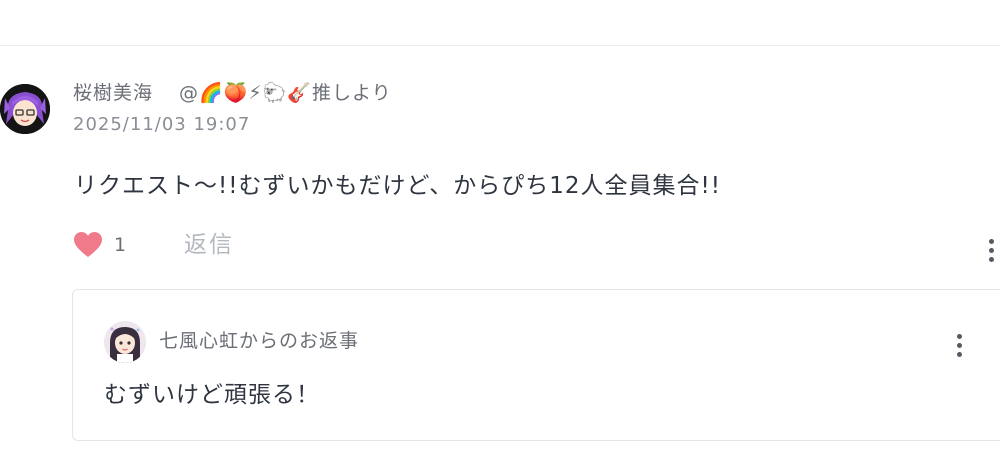 This screenshot has width=1000, height=471. Describe the element at coordinates (500, 45) in the screenshot. I see `top-divider` at that location.